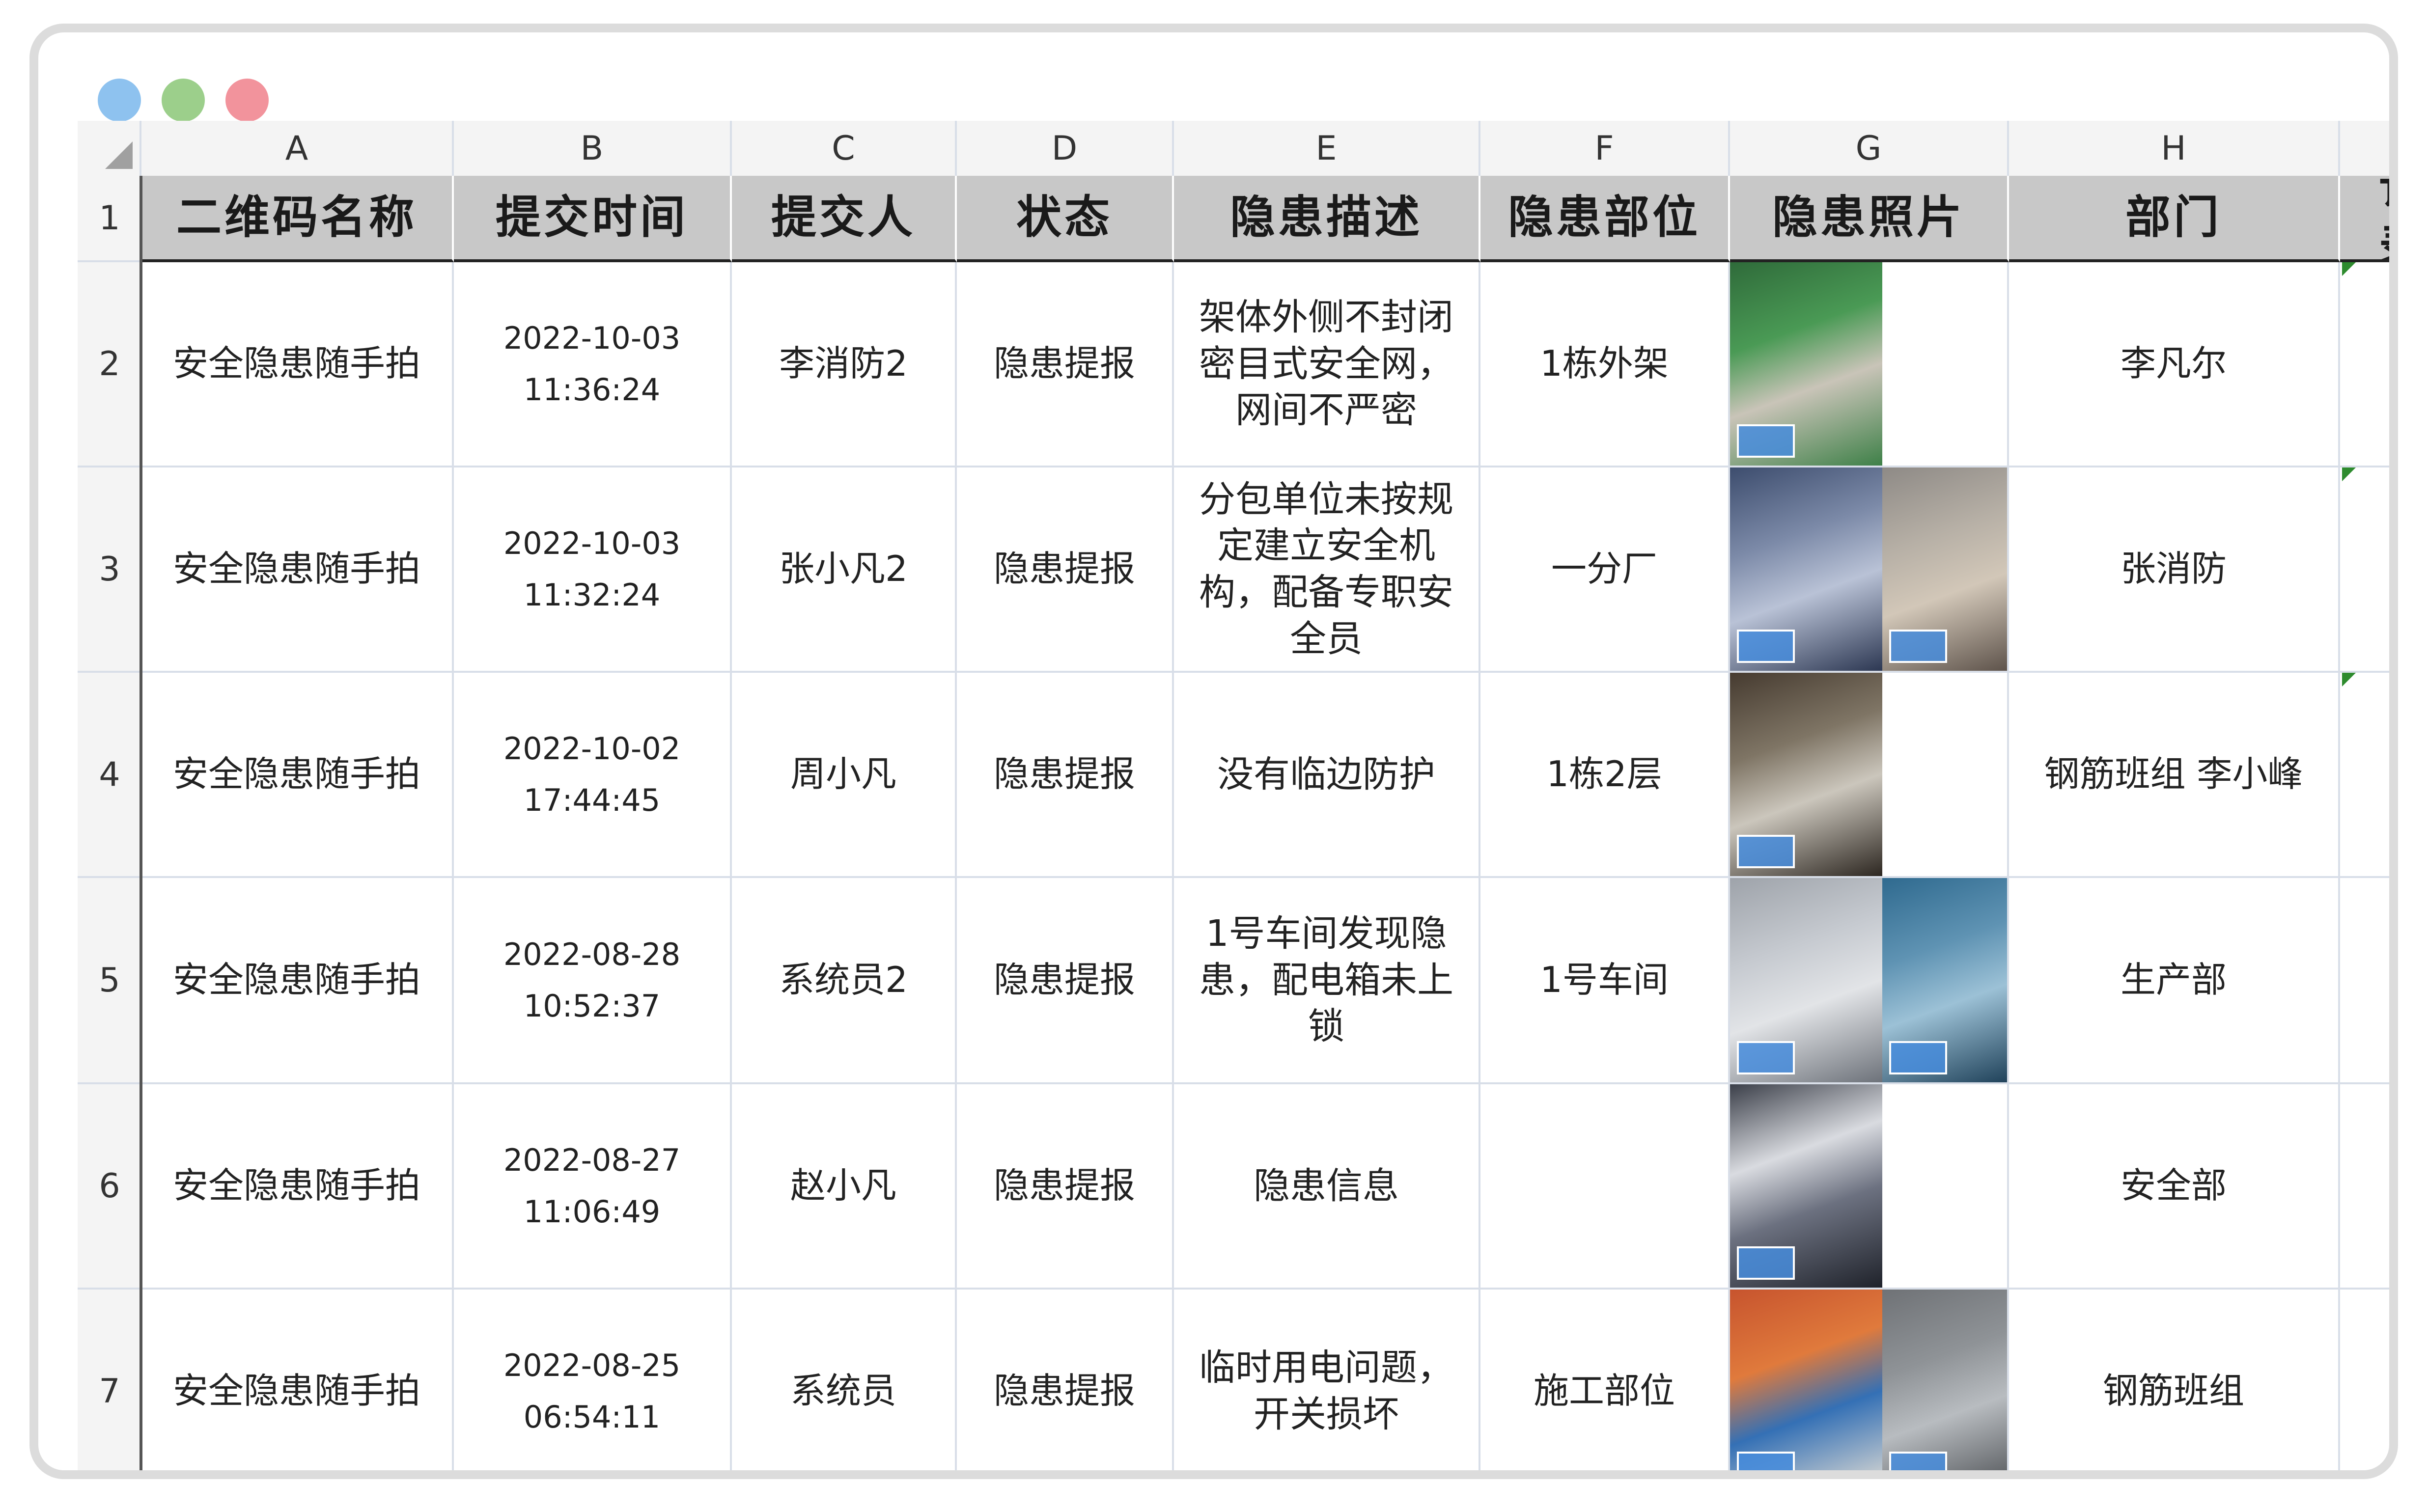 The image size is (2428, 1512). Describe the element at coordinates (183, 100) in the screenshot. I see `window-control-green` at that location.